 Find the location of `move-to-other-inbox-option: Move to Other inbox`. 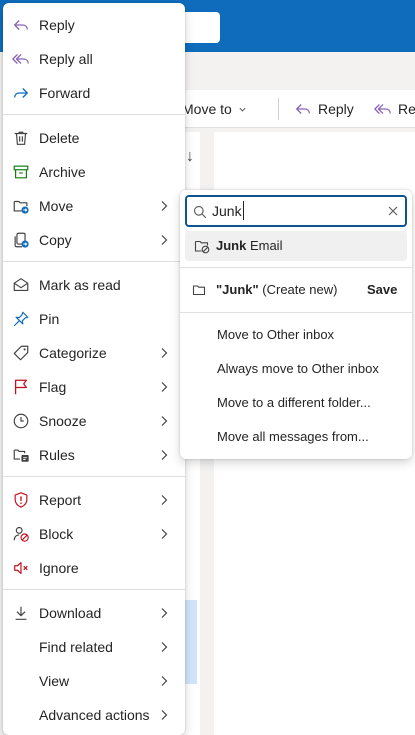

move-to-other-inbox-option: Move to Other inbox is located at coordinates (312, 335).